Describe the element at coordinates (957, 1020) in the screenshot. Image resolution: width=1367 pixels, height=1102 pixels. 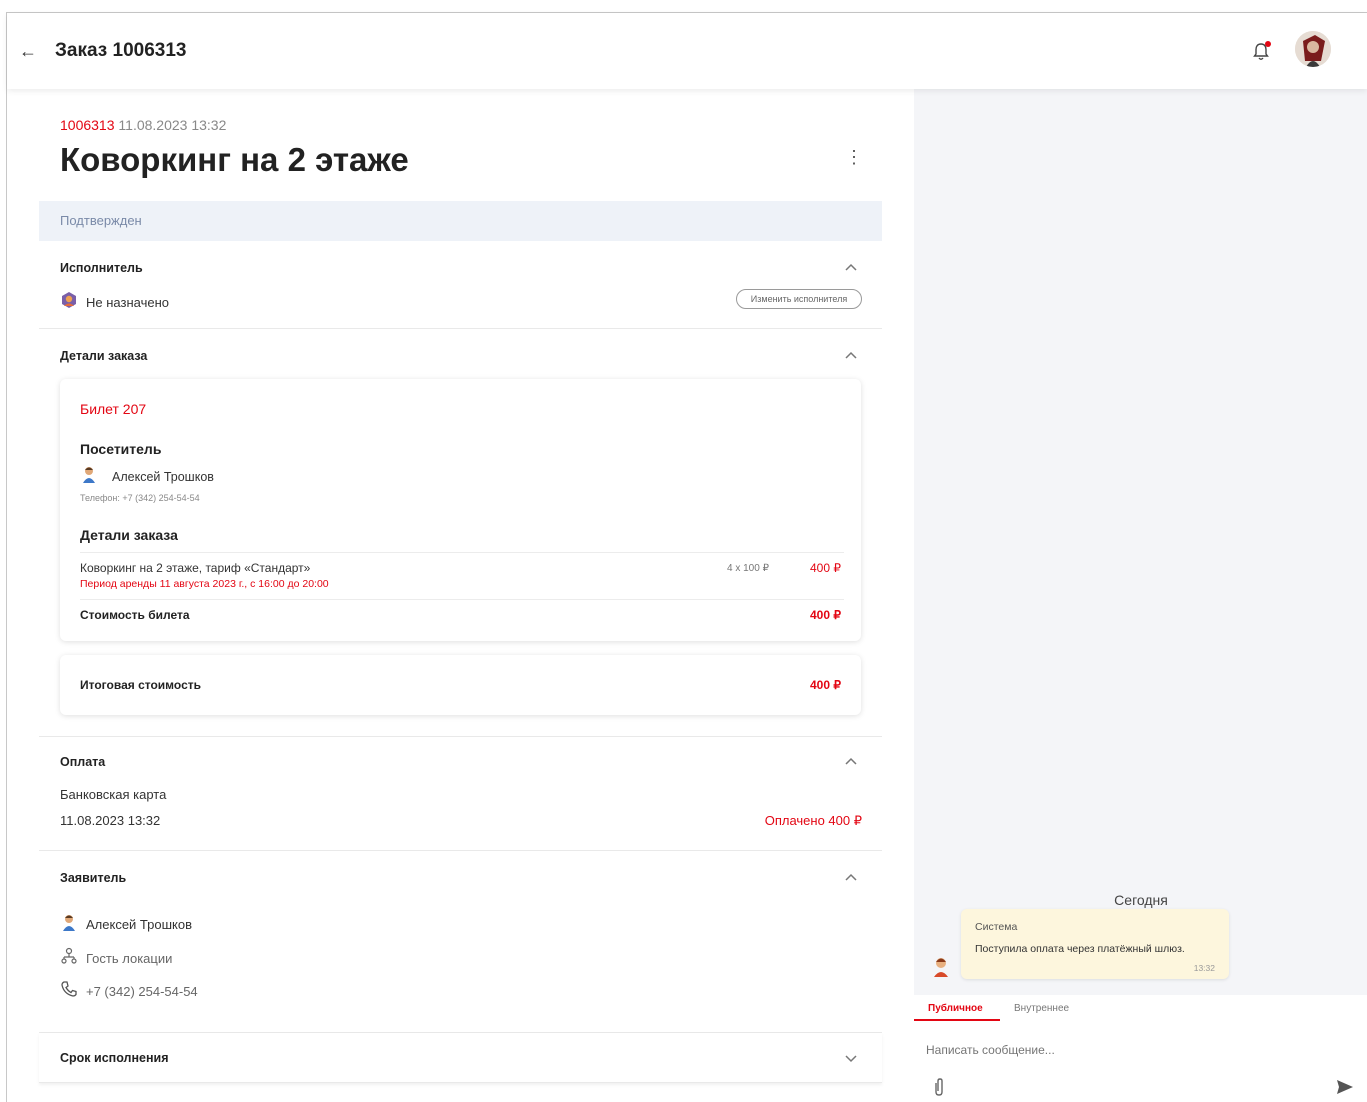
I see `active-tab-indicator` at that location.